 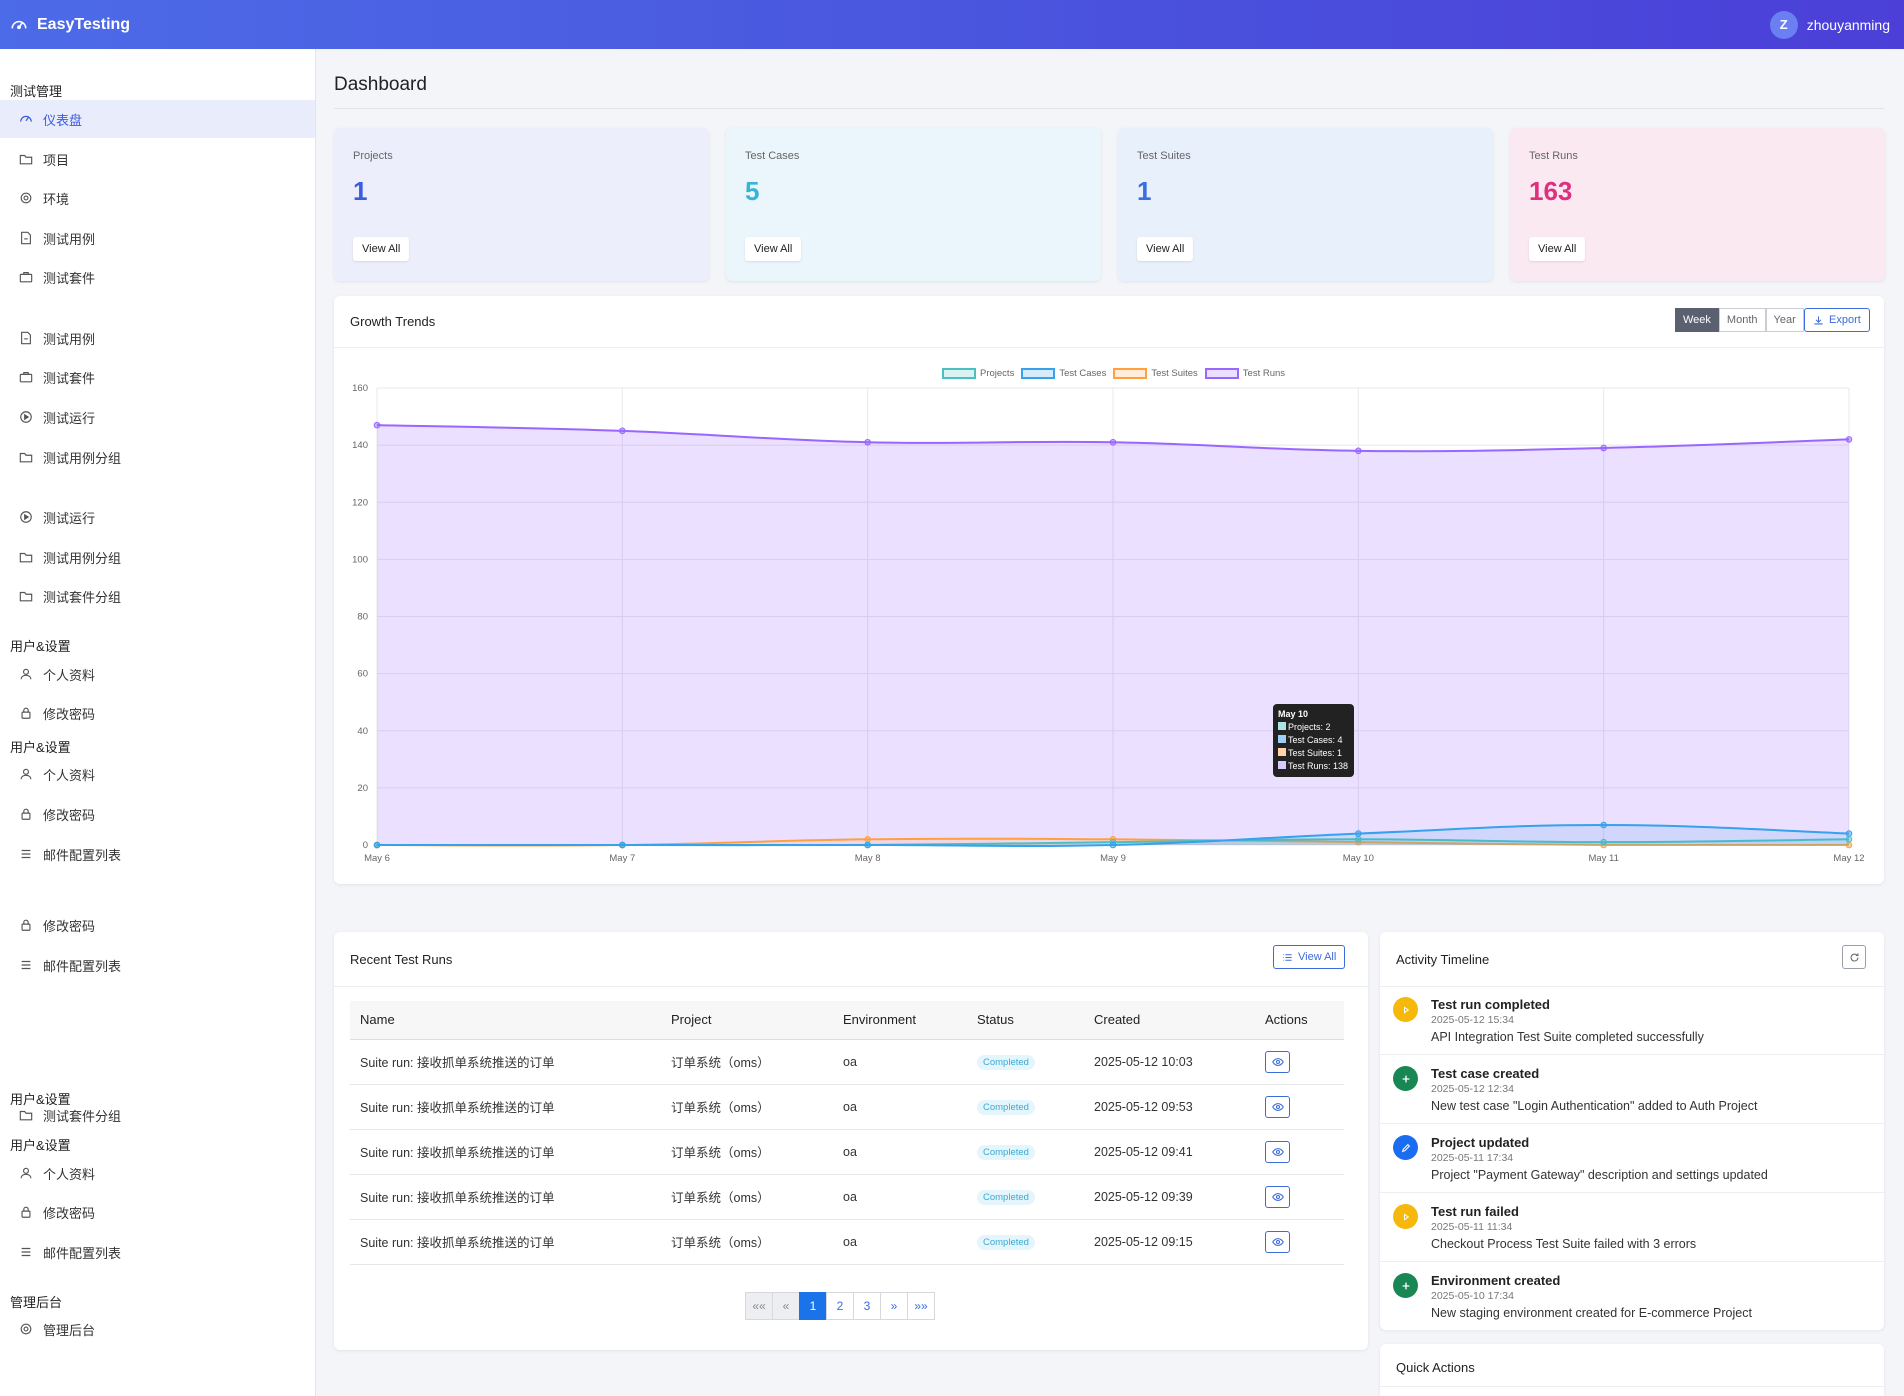 What do you see at coordinates (1405, 1216) in the screenshot?
I see `play-icon` at bounding box center [1405, 1216].